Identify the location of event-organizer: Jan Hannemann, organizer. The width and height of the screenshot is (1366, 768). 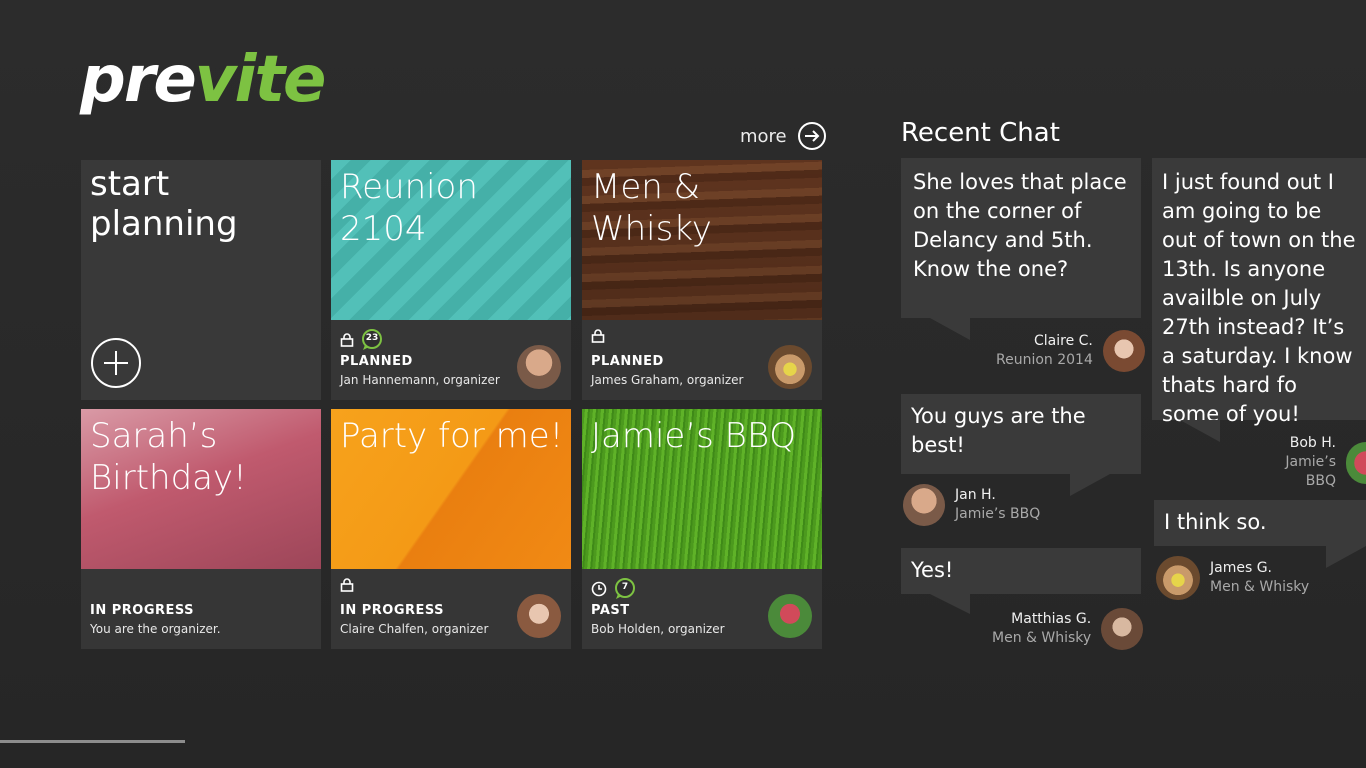
(420, 380).